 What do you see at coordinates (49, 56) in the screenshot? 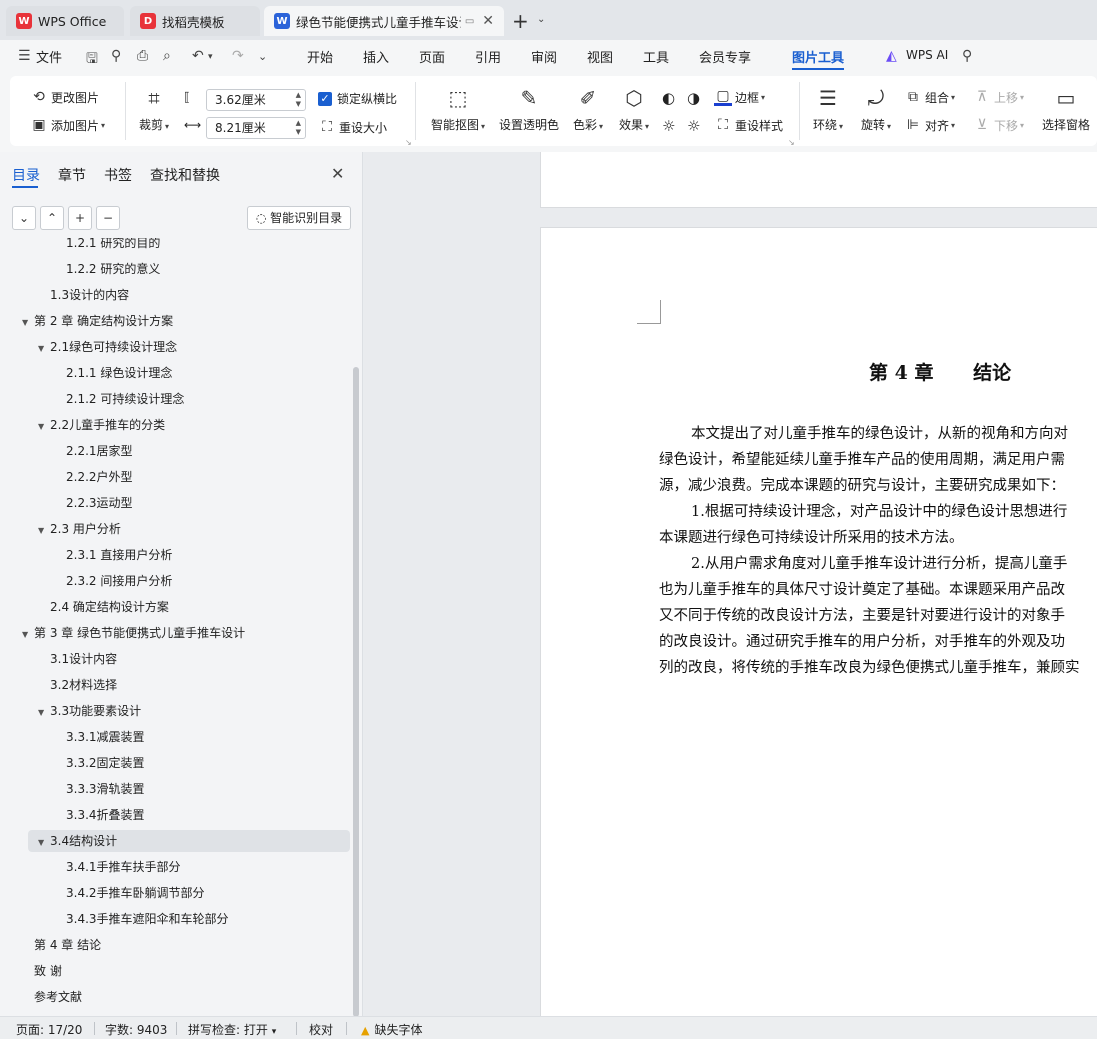
I see `menu-file: 文件` at bounding box center [49, 56].